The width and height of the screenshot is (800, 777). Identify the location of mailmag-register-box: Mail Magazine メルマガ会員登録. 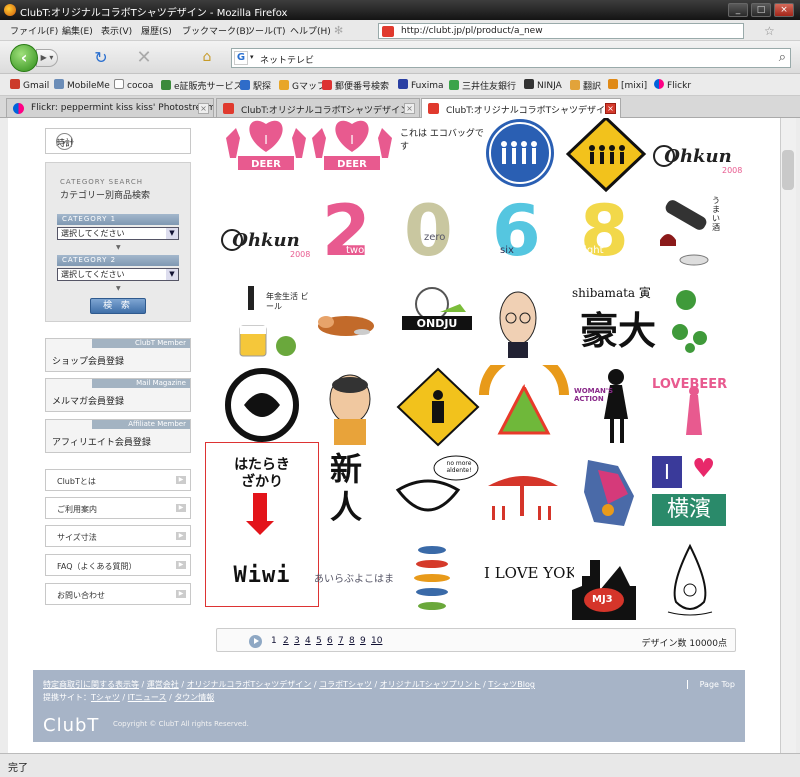
(118, 395).